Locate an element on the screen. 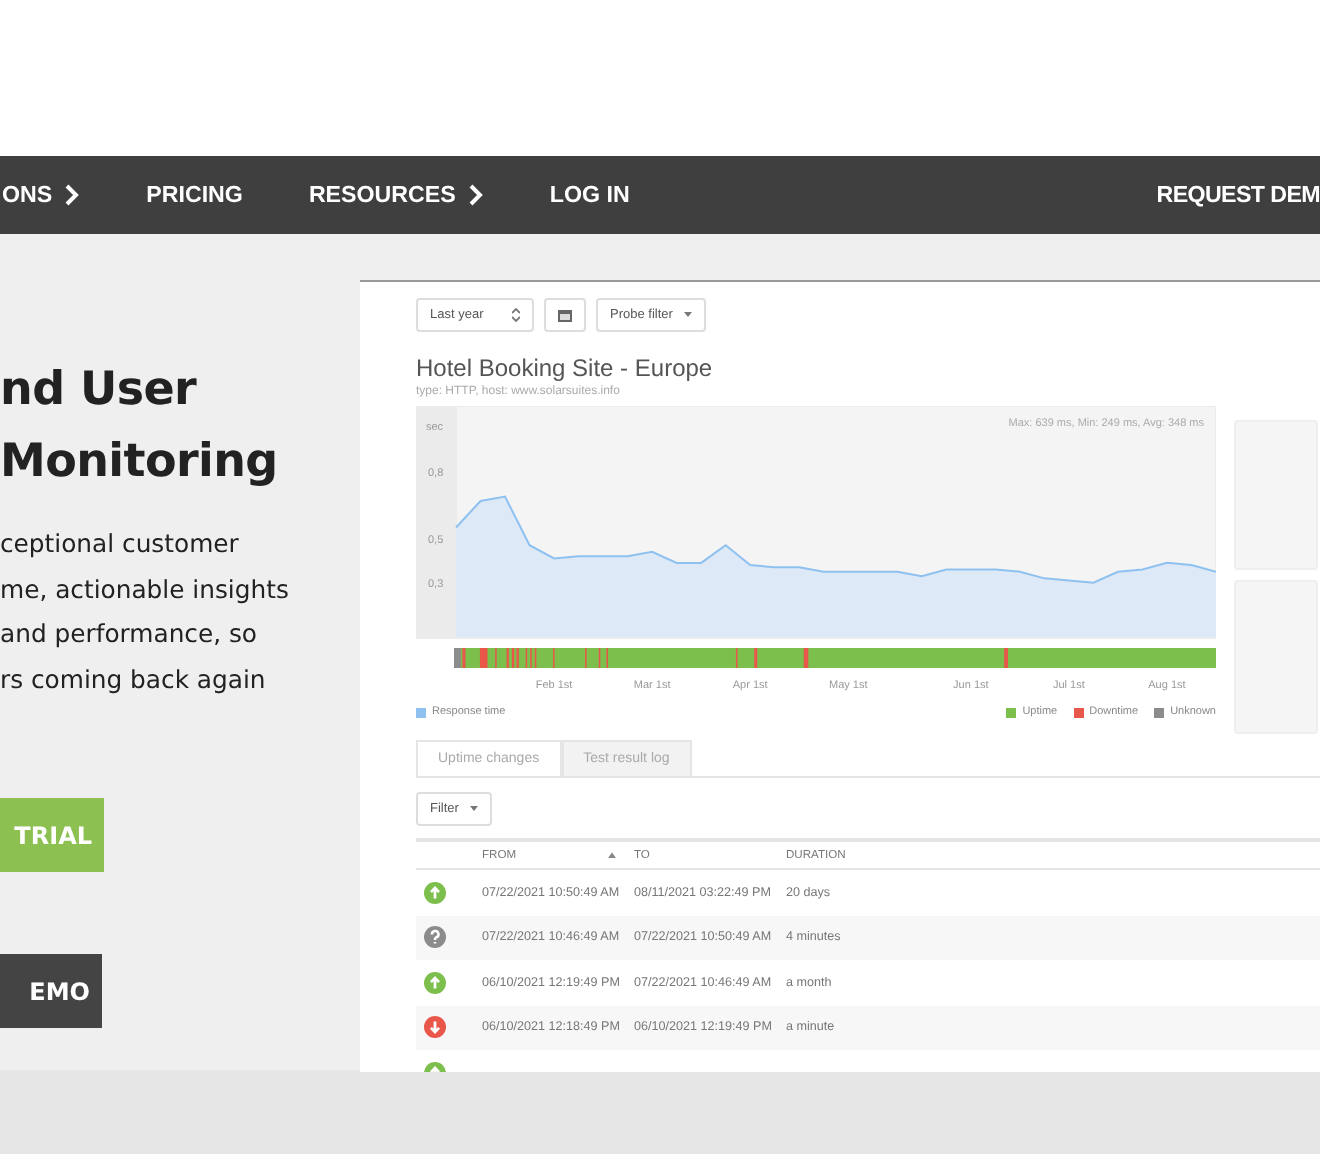 The height and width of the screenshot is (1154, 1320). hero-heading: Monitoring is located at coordinates (140, 463).